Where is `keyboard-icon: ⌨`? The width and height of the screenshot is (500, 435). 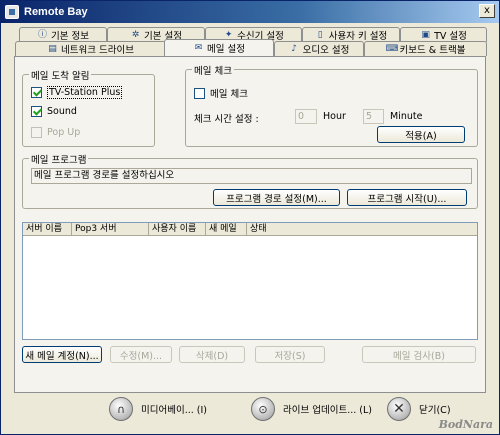 keyboard-icon: ⌨ is located at coordinates (392, 48).